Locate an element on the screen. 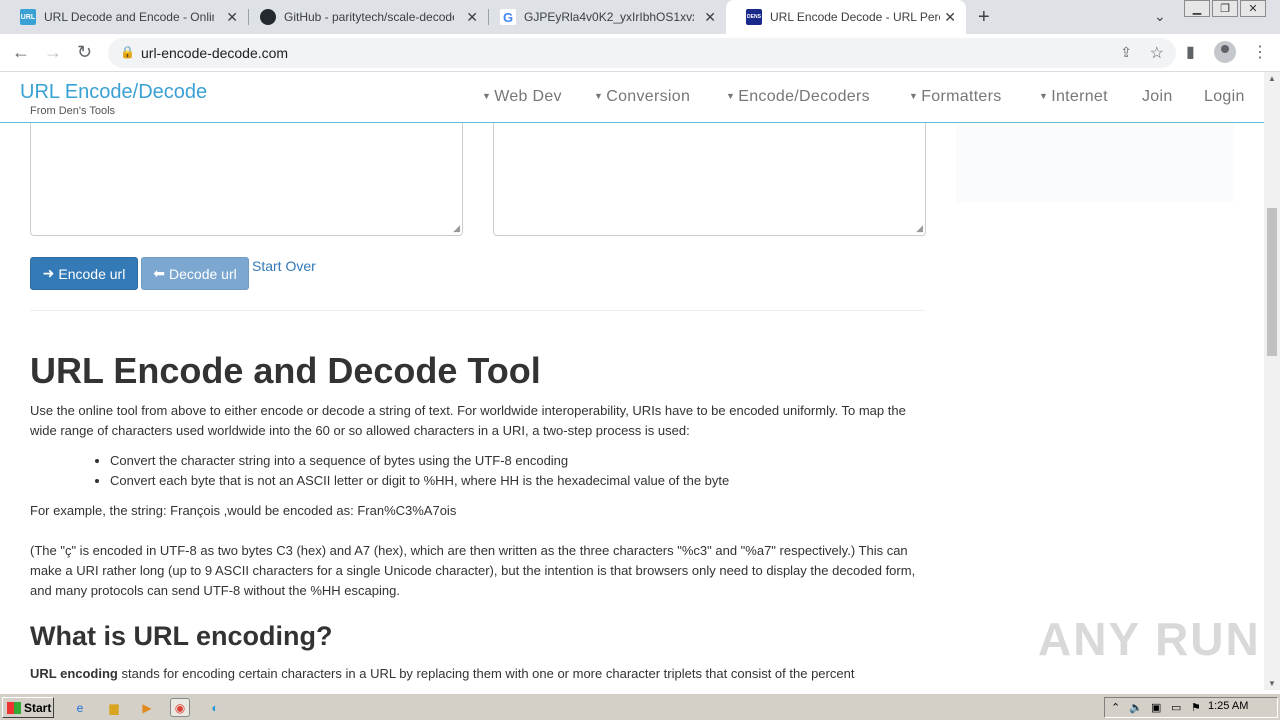  windows-flag-icon is located at coordinates (14, 707).